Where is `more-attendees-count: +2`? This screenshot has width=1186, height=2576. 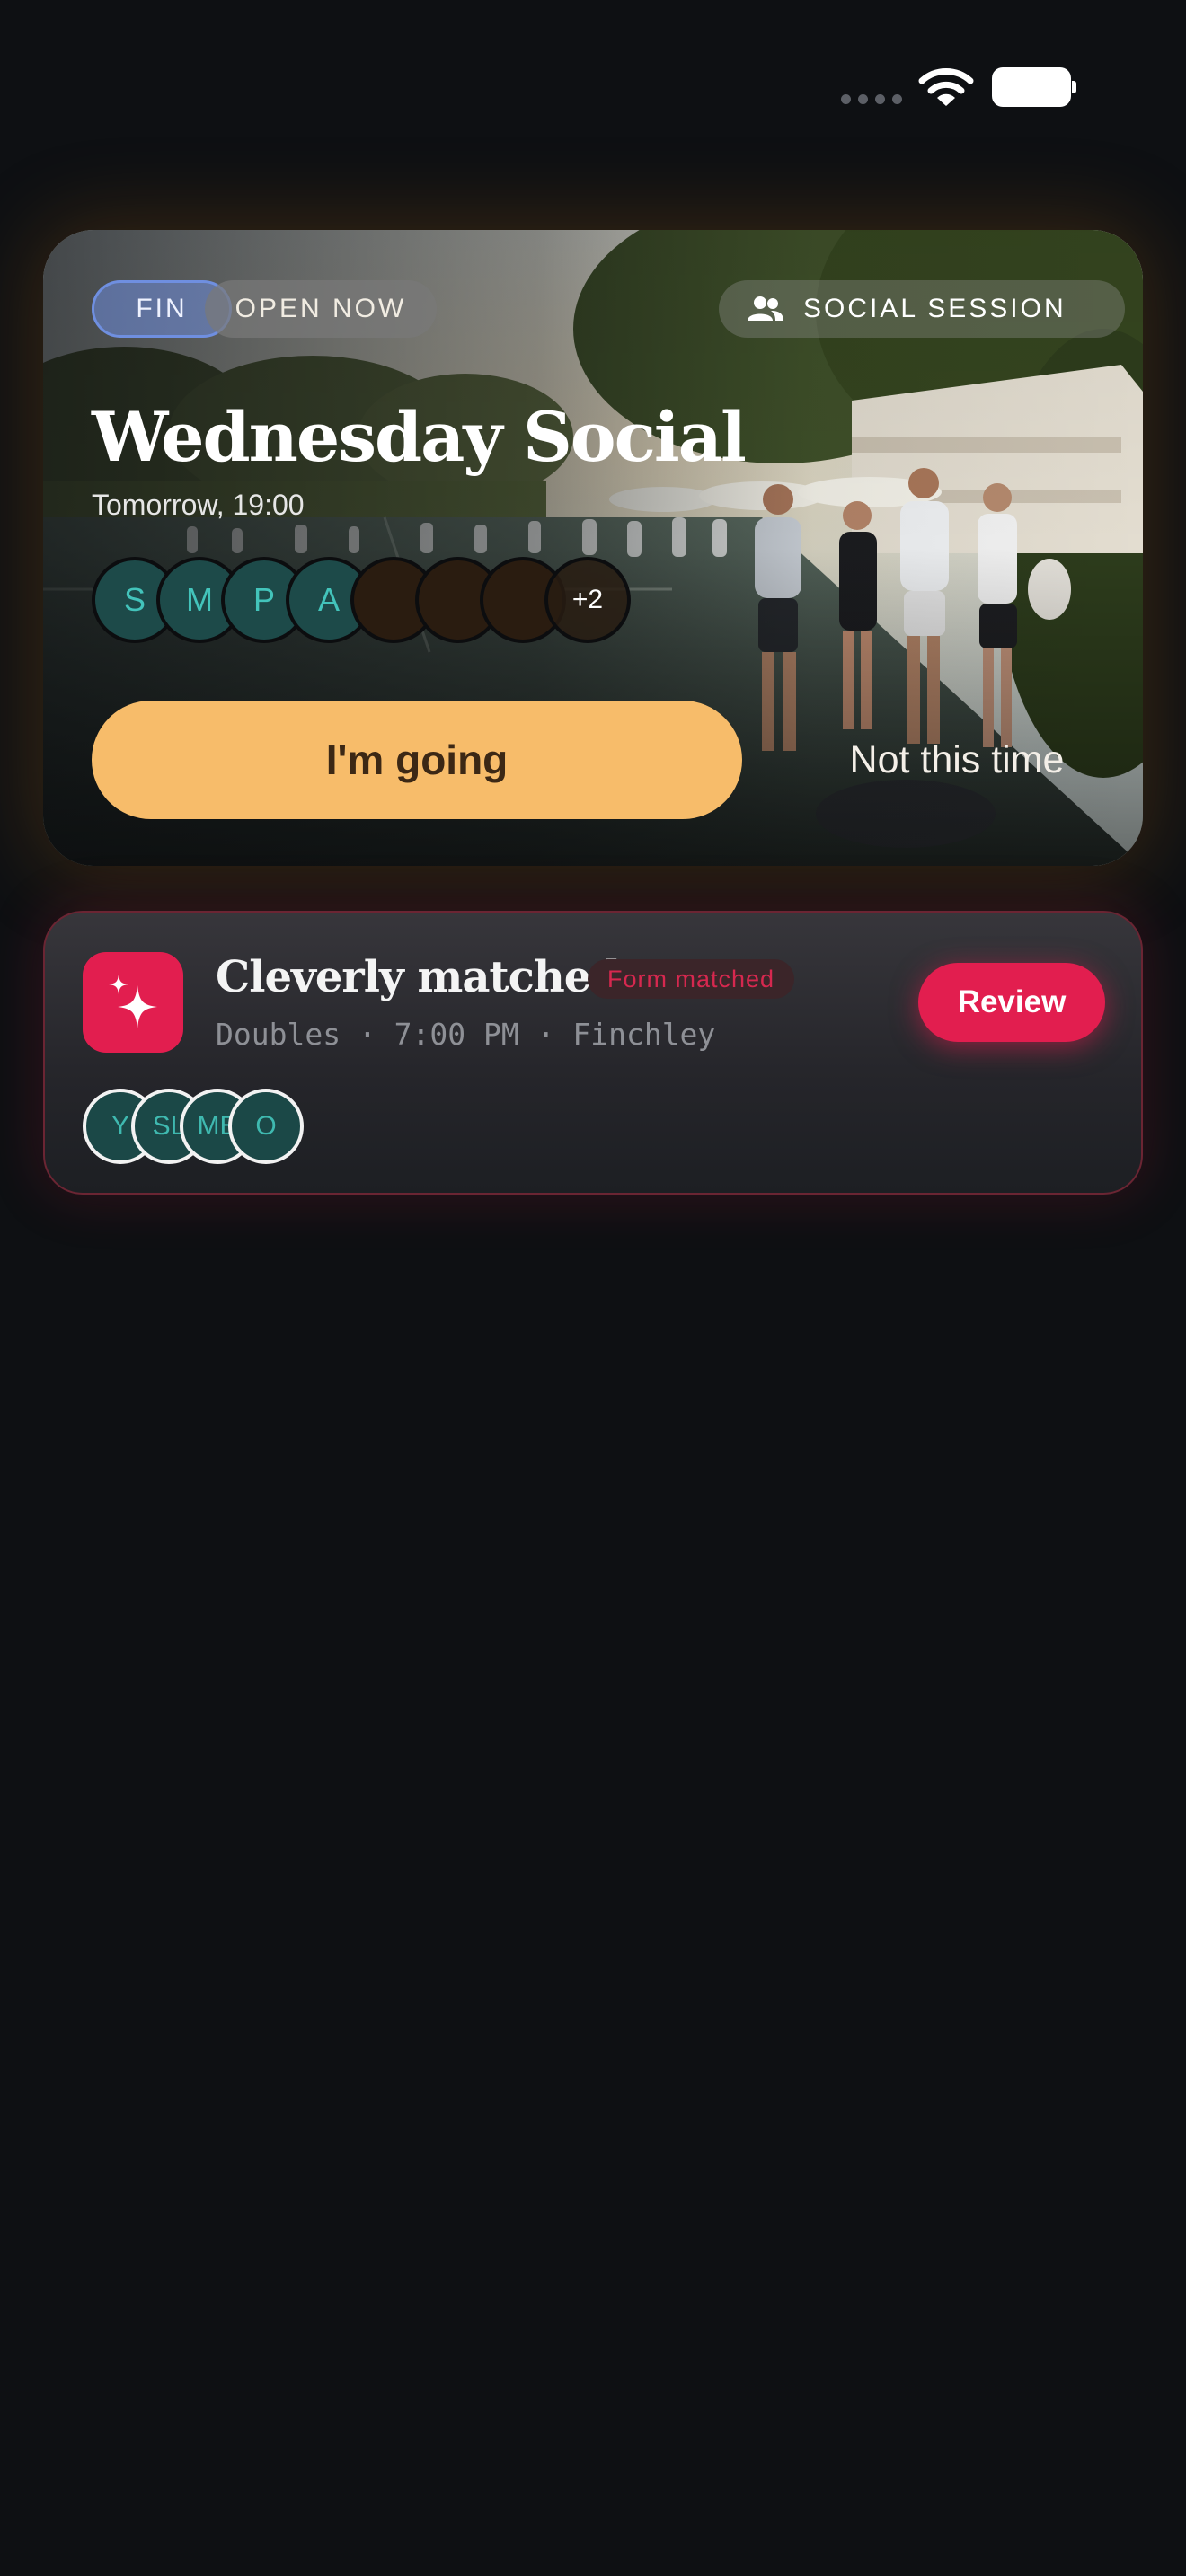
more-attendees-count: +2 is located at coordinates (587, 600).